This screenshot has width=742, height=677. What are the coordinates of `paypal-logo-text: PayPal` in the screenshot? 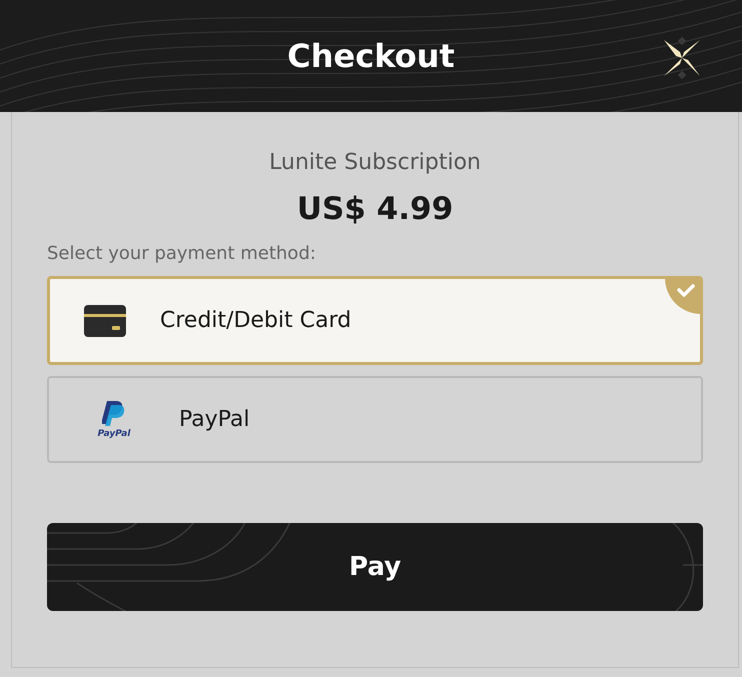 It's located at (114, 434).